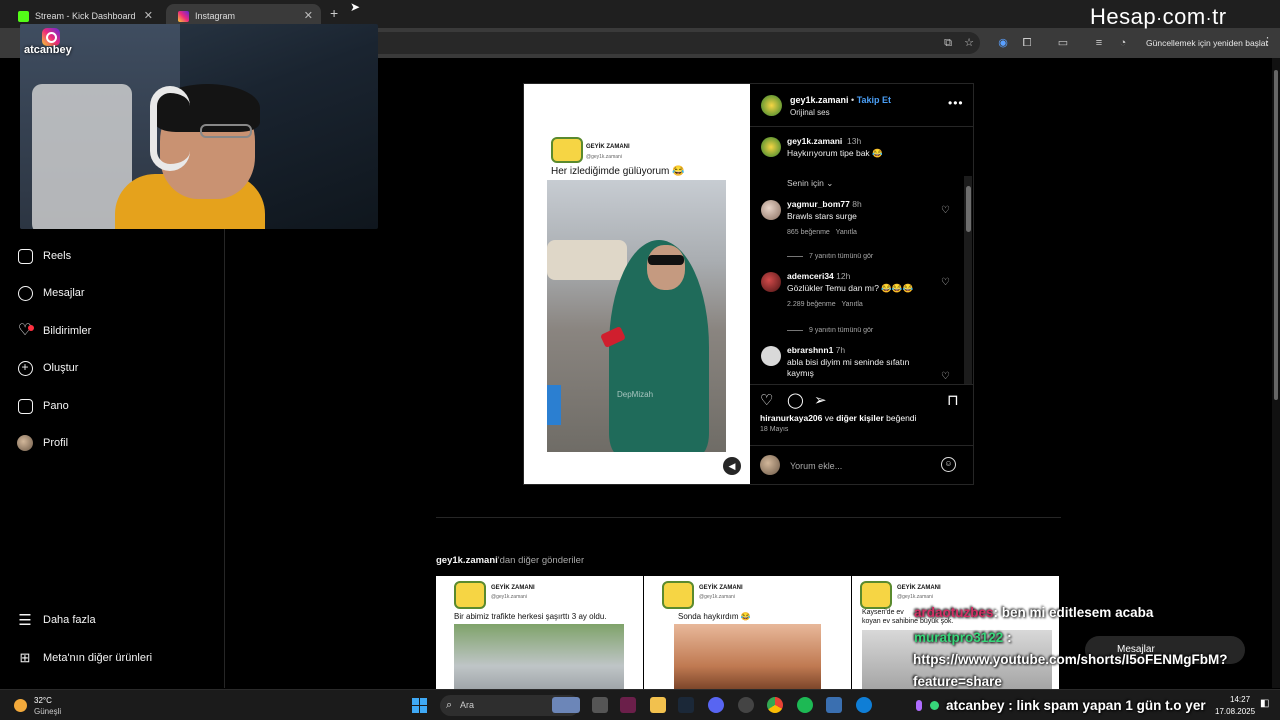 The height and width of the screenshot is (720, 1280). What do you see at coordinates (510, 560) in the screenshot?
I see `more-posts-heading: gey1k.zamani'dan diğer gönderiler` at bounding box center [510, 560].